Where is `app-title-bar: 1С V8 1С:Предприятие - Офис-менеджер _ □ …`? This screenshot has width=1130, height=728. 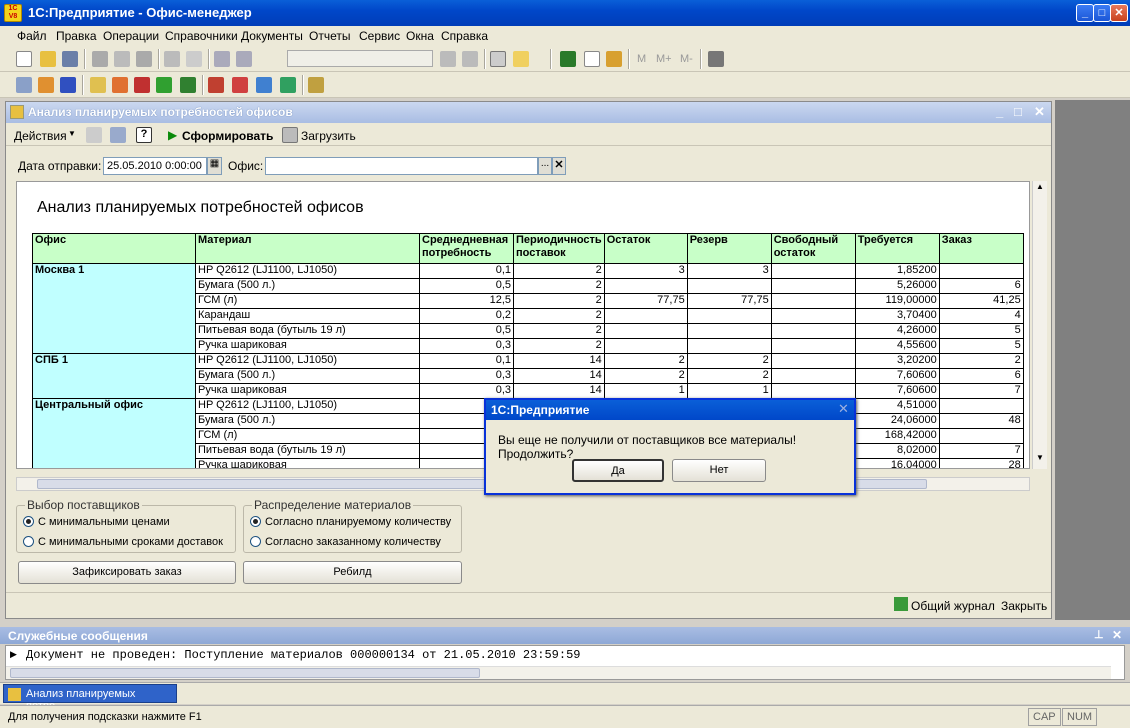 app-title-bar: 1С V8 1С:Предприятие - Офис-менеджер _ □ … is located at coordinates (565, 13).